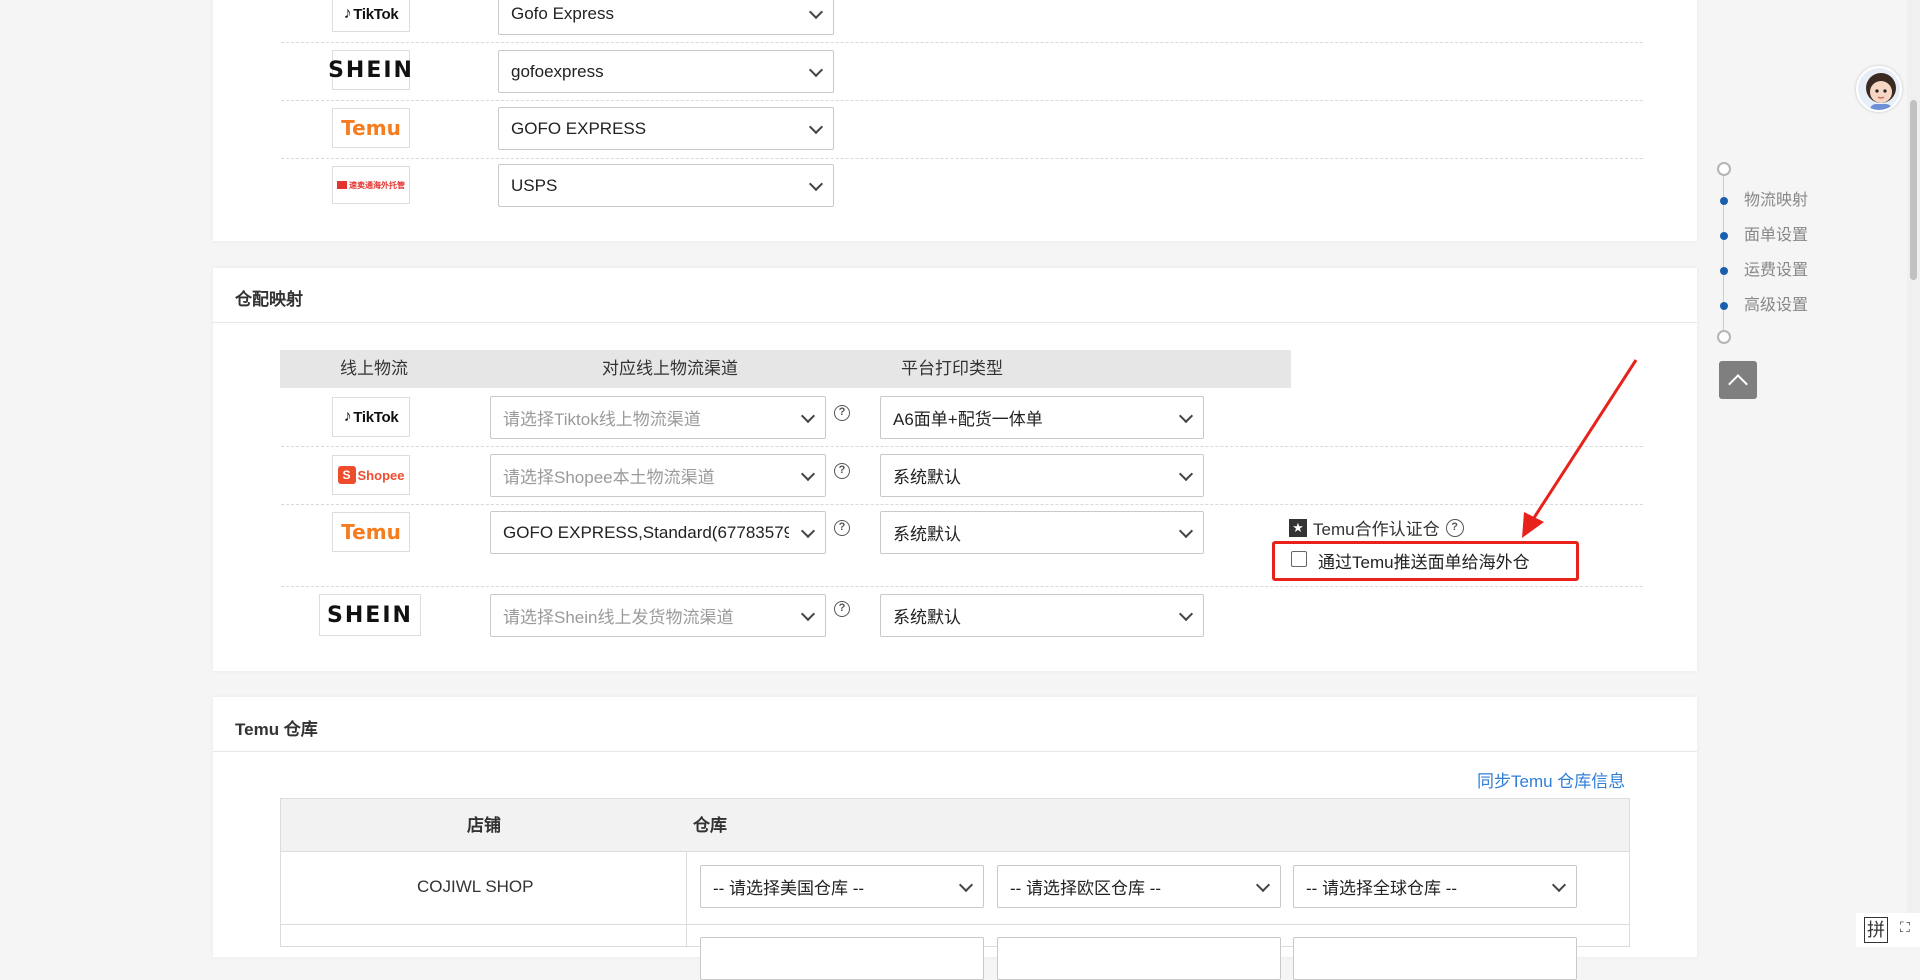  What do you see at coordinates (1905, 927) in the screenshot?
I see `fullscreen-icon: ⛶` at bounding box center [1905, 927].